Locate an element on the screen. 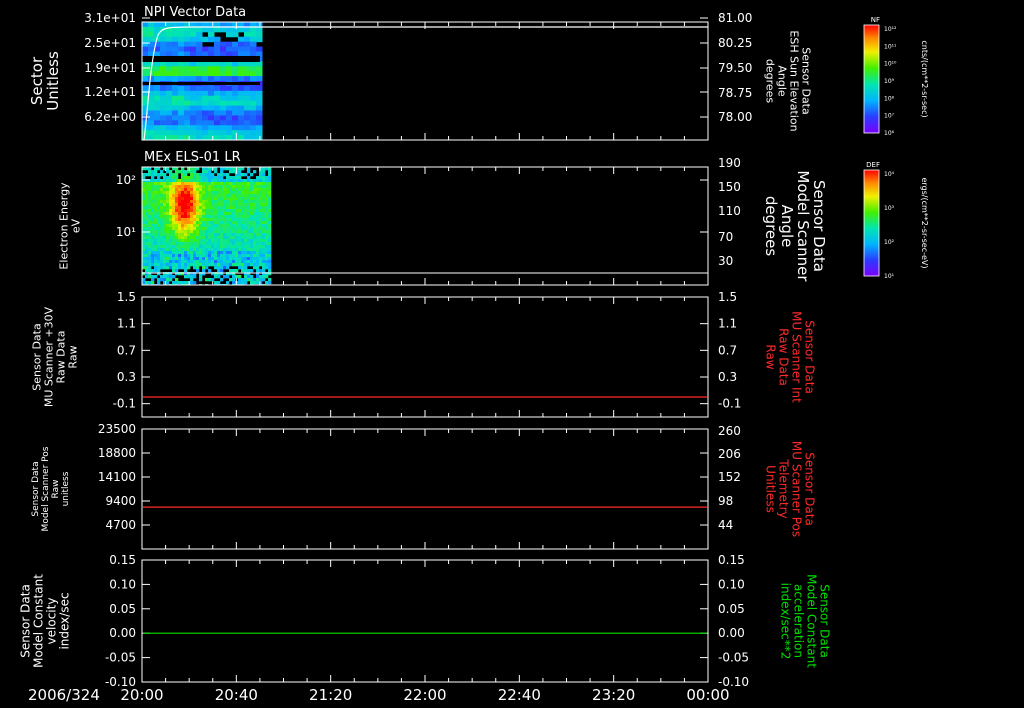  y-tick-label: 1.5 is located at coordinates (126, 297).